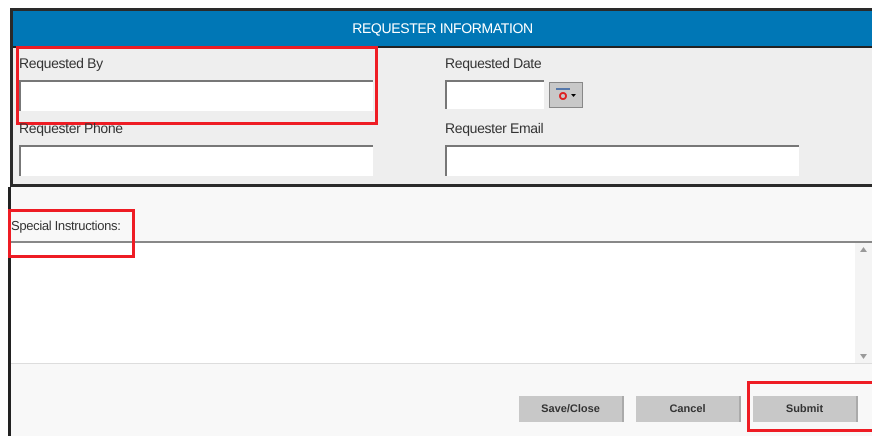 The image size is (872, 436). I want to click on scroll-up-icon, so click(863, 249).